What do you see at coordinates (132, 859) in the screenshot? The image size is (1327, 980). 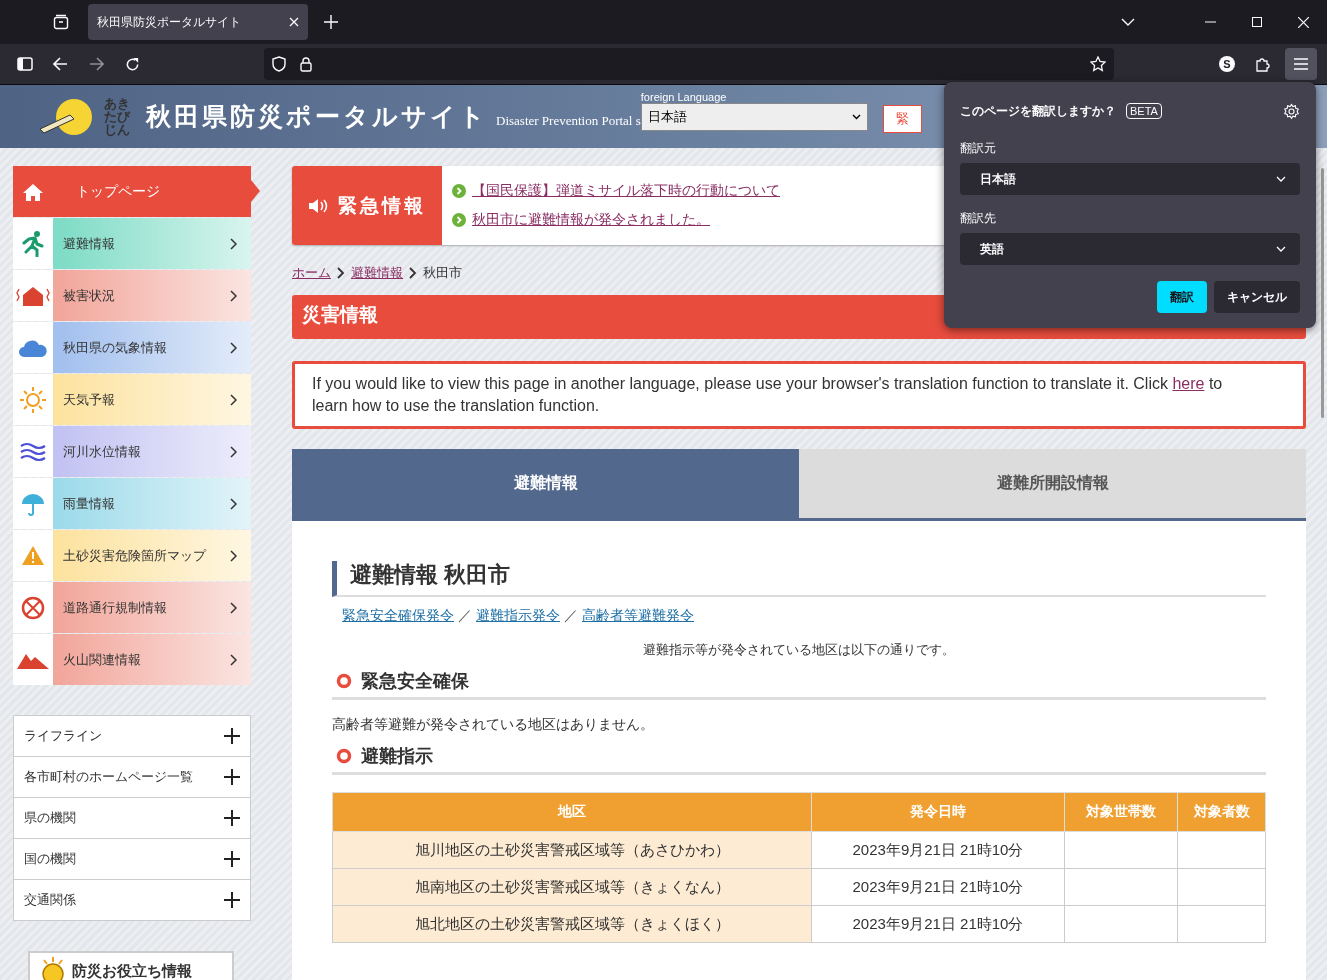 I see `accordion-item: 国の機関` at bounding box center [132, 859].